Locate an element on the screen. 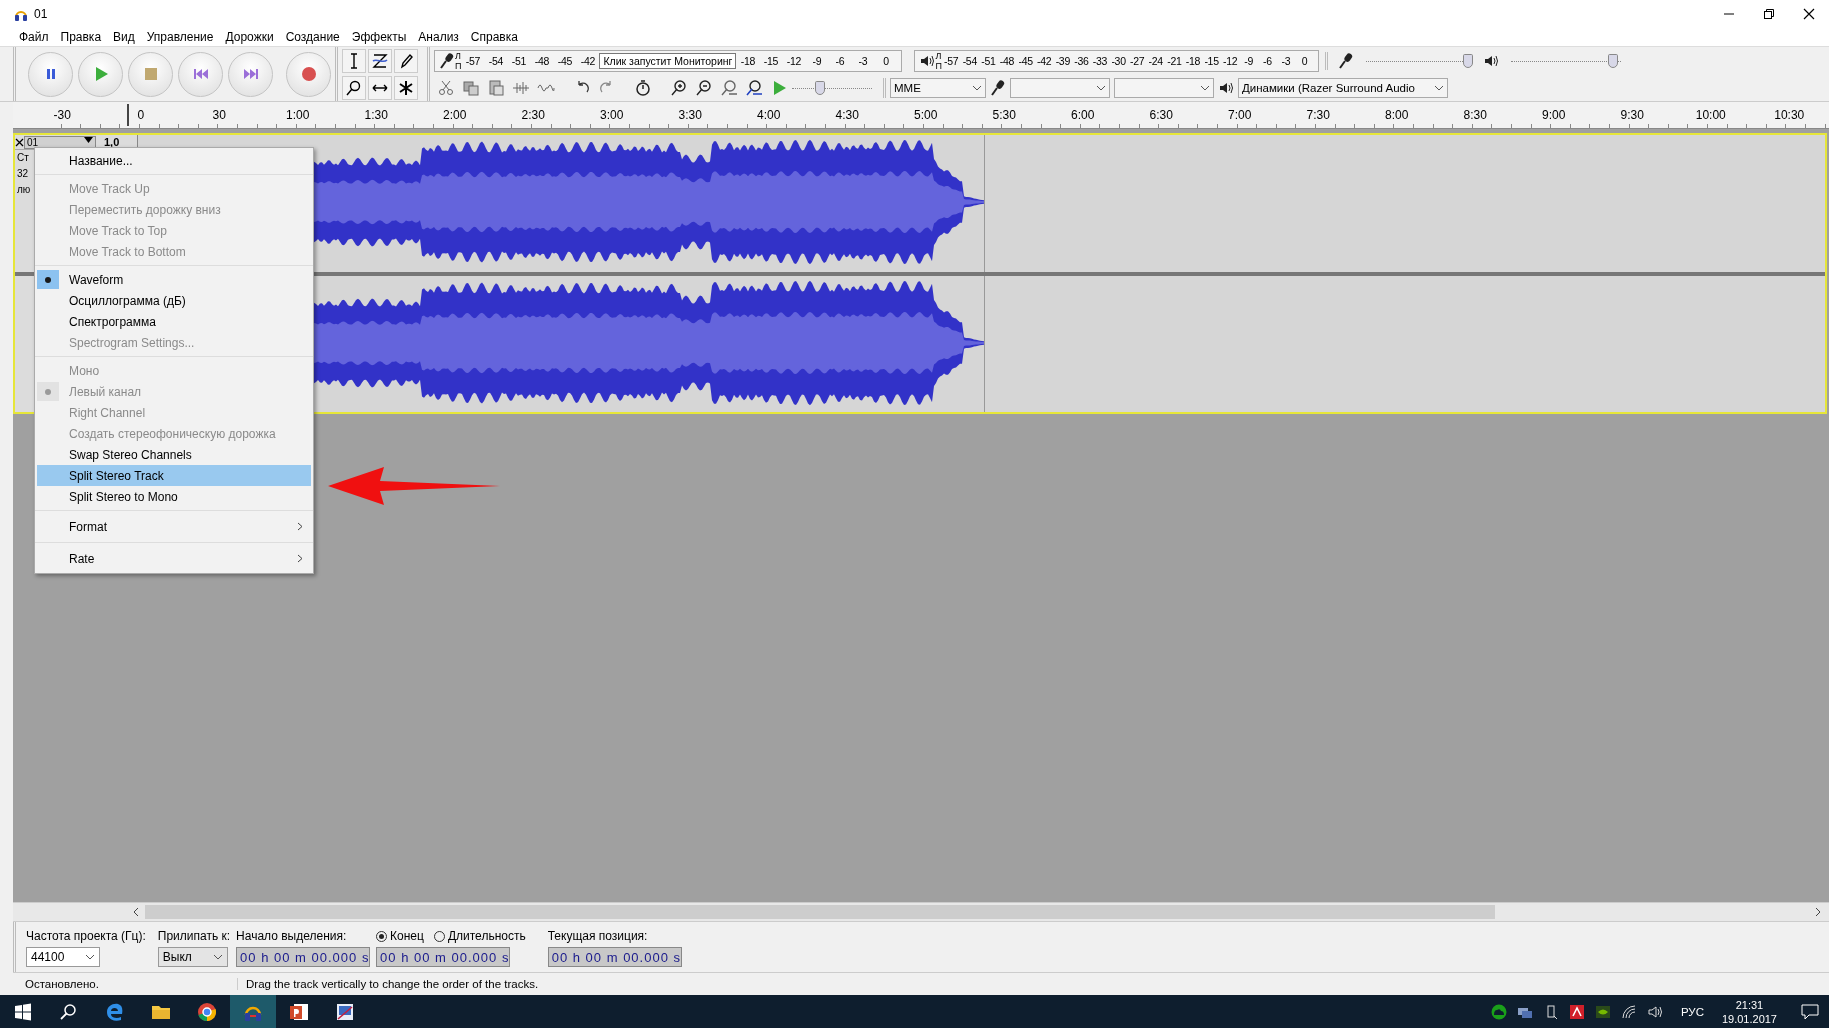  snap-to-dropdown: Выкл is located at coordinates (192, 957).